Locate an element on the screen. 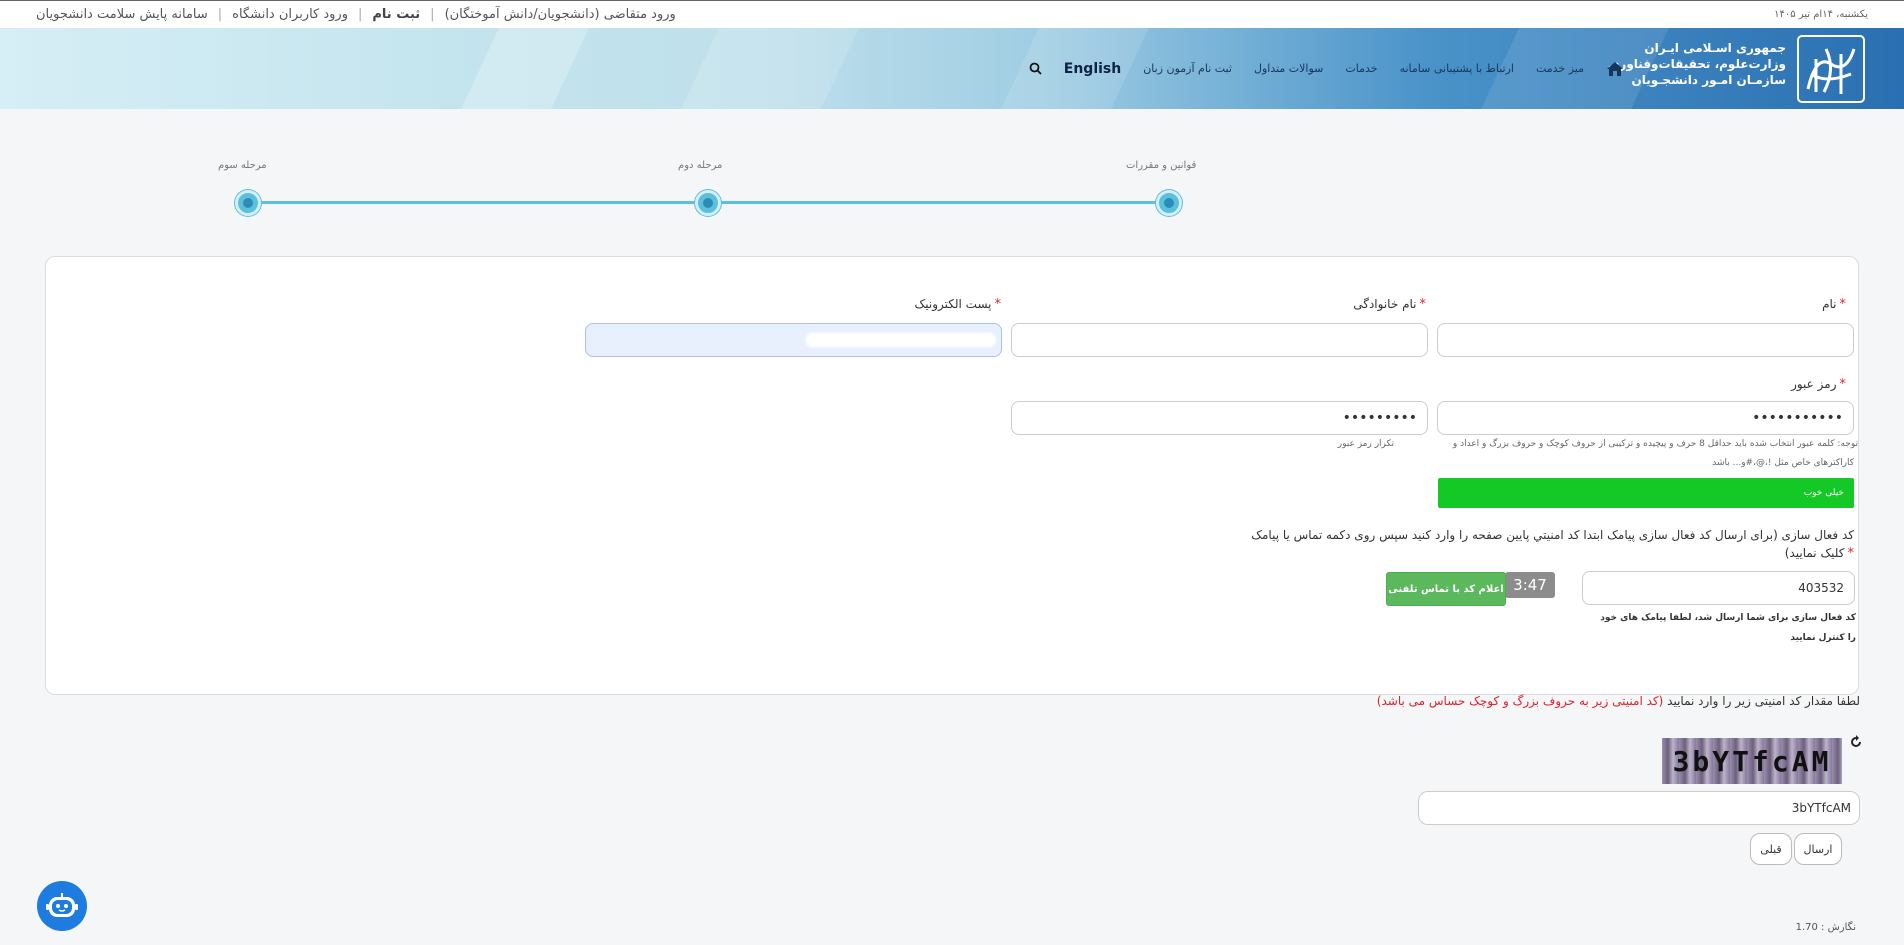 This screenshot has width=1904, height=945. logo-calligraphy-icon is located at coordinates (1831, 69).